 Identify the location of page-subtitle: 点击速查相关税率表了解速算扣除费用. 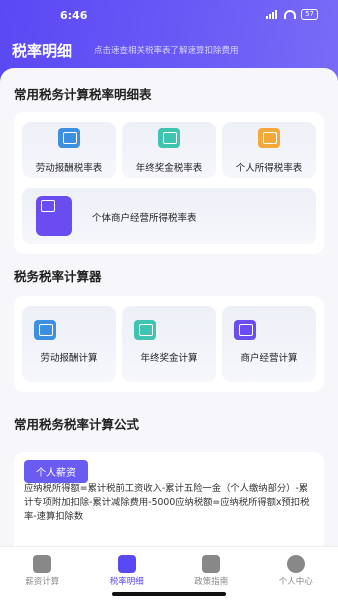
(166, 51).